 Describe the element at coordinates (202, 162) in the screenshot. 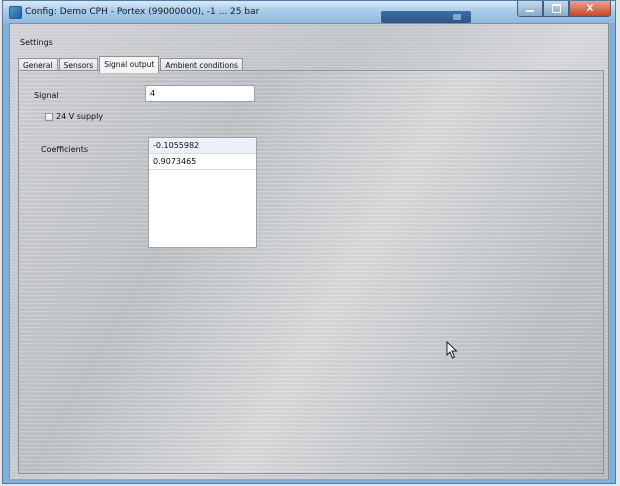

I see `coefficient-row: 0.9073465` at that location.